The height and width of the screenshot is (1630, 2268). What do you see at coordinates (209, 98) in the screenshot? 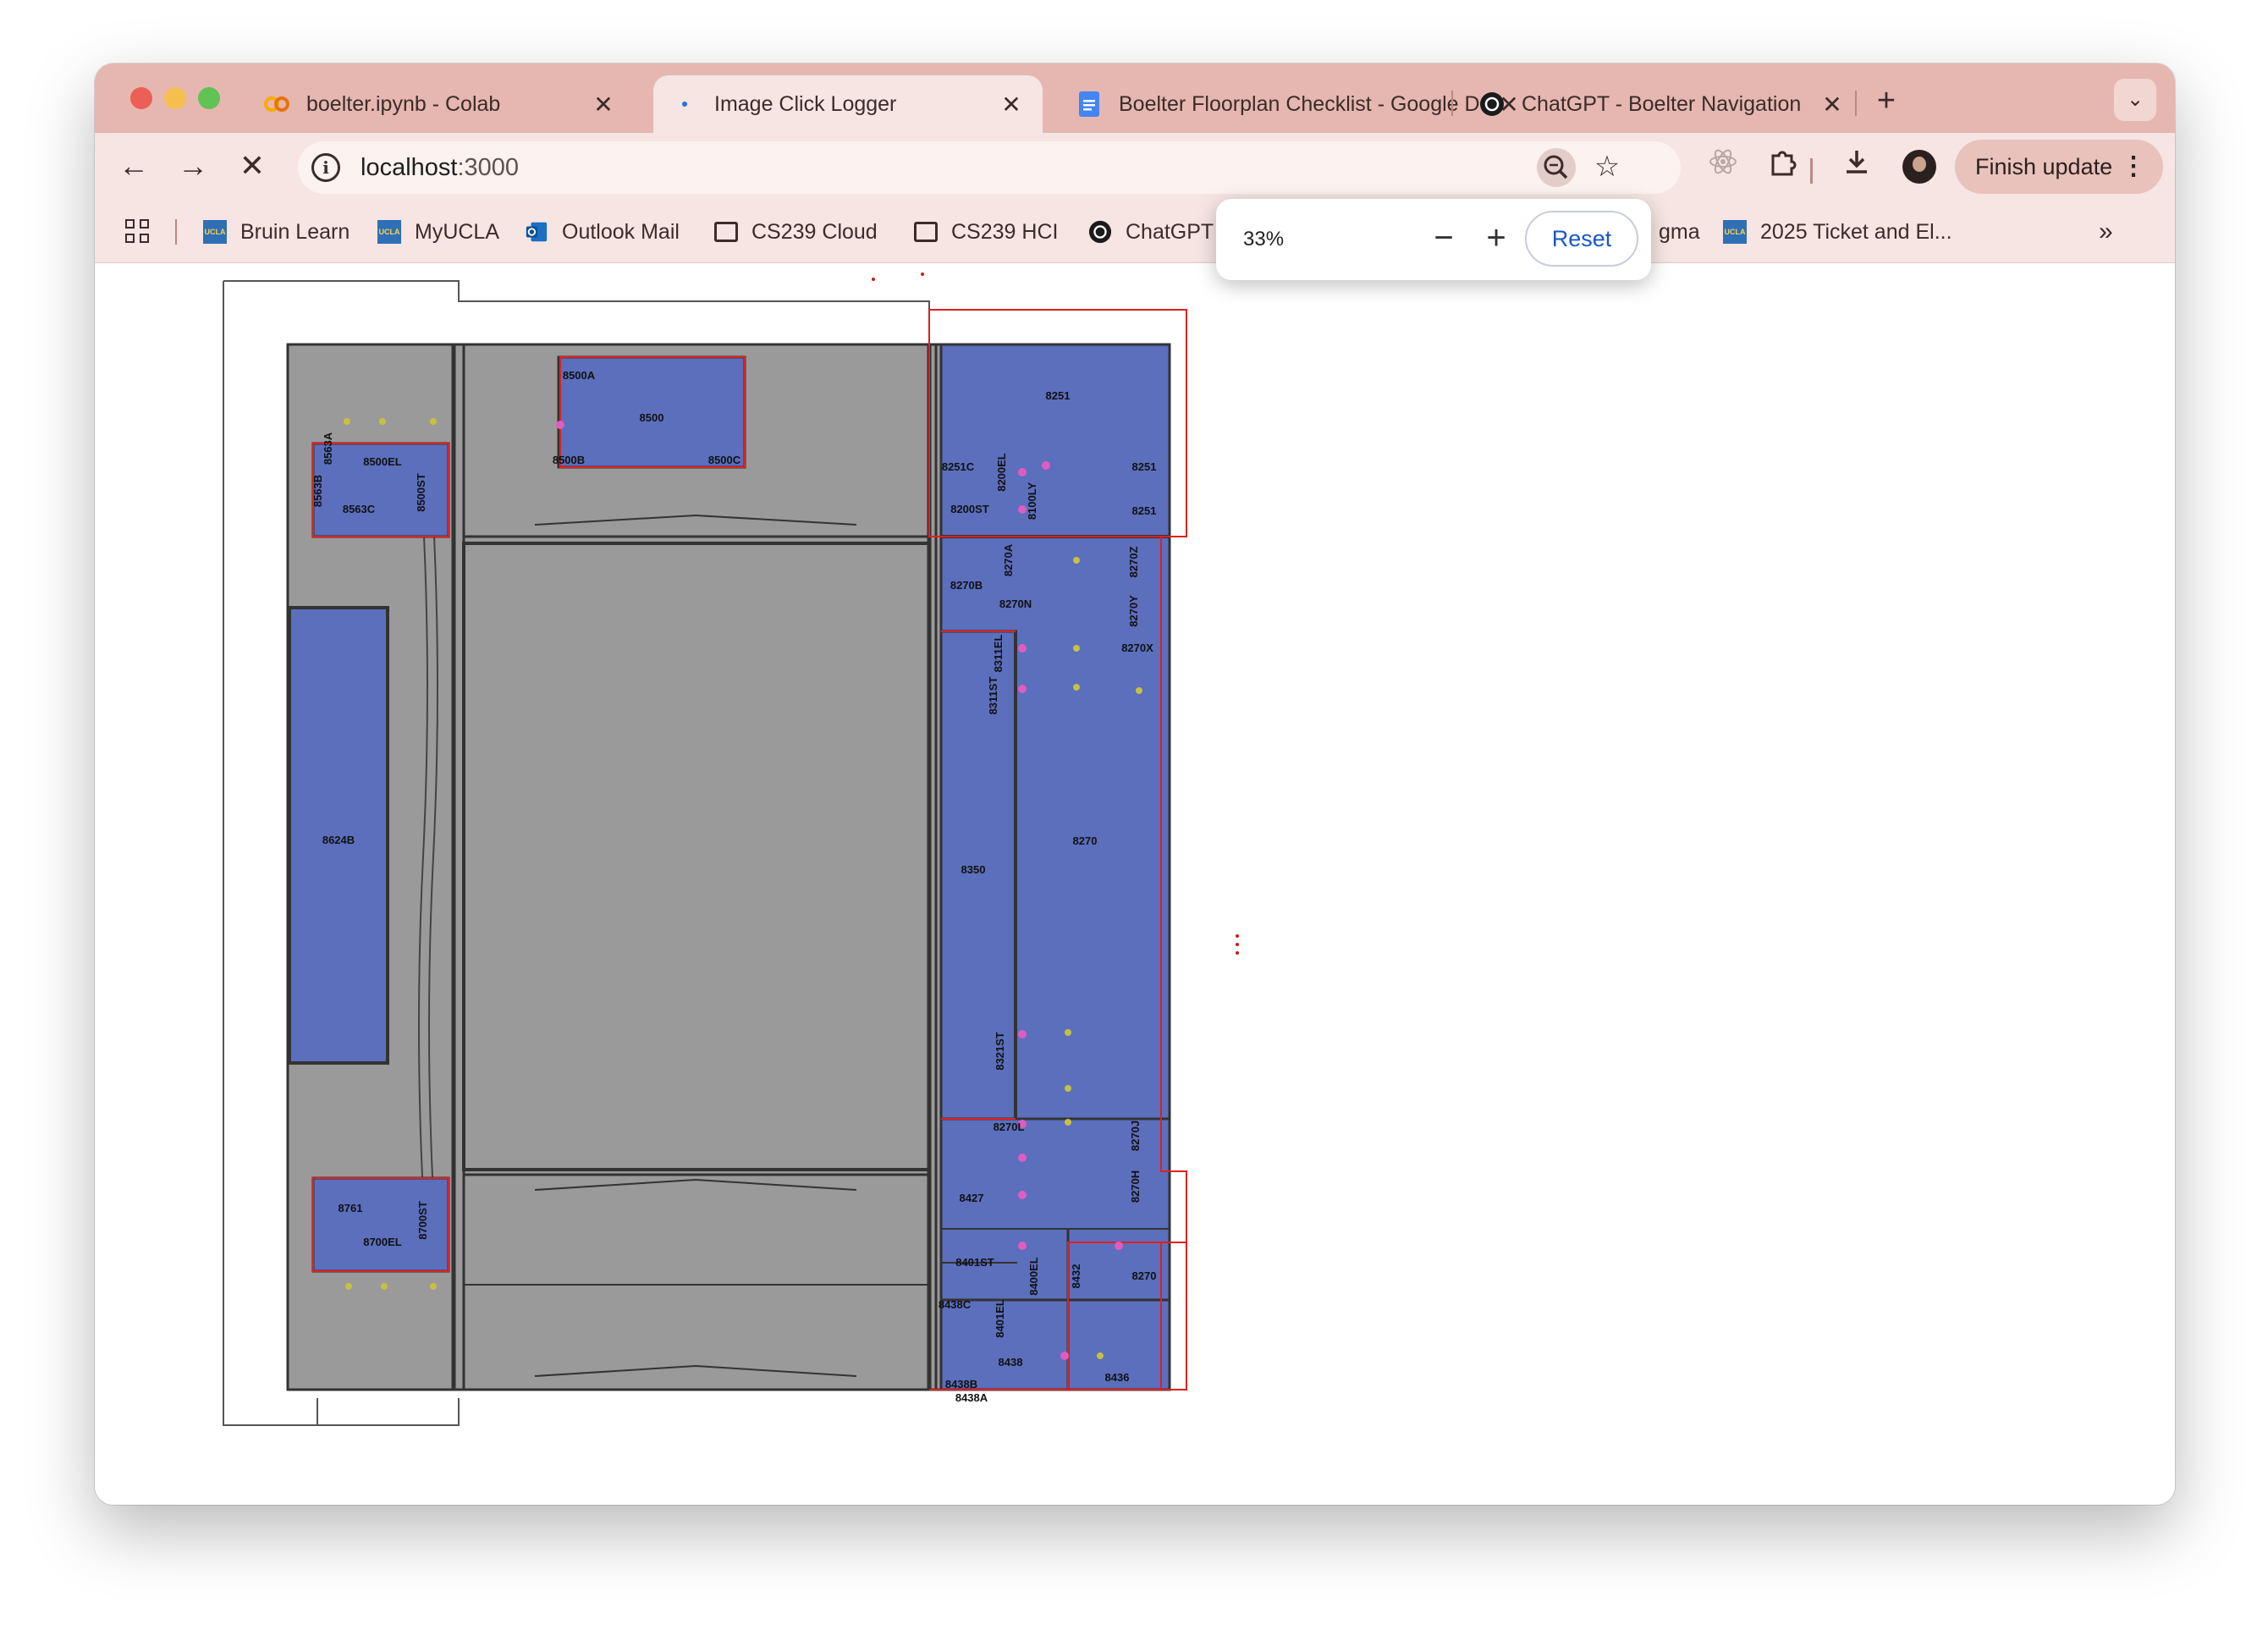
I see `maximize-window-button` at bounding box center [209, 98].